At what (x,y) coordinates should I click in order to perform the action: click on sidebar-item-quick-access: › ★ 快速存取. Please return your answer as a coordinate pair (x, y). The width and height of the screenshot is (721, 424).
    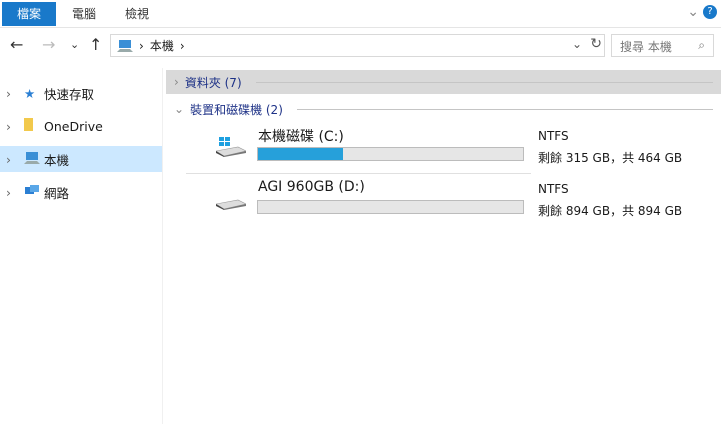
    Looking at the image, I should click on (81, 93).